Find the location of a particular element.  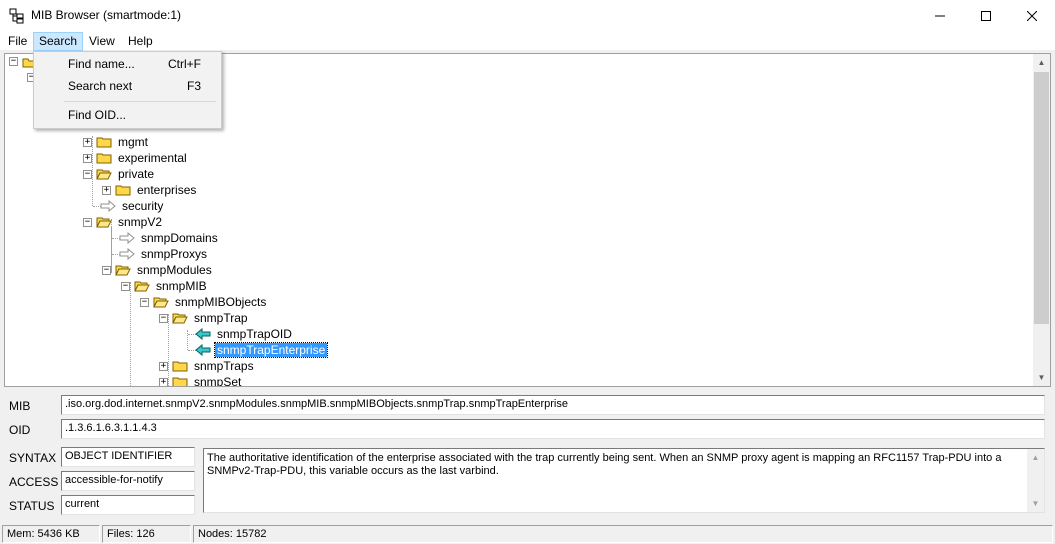

tree-node: + mgmt is located at coordinates (116, 142).